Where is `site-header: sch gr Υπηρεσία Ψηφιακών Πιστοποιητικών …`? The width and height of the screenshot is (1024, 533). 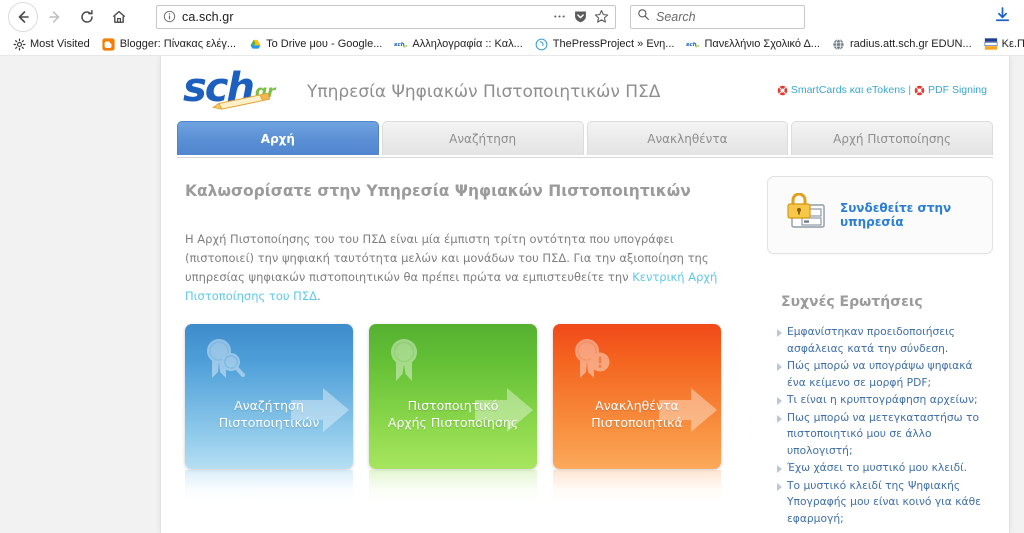 site-header: sch gr Υπηρεσία Ψηφιακών Πιστοποιητικών … is located at coordinates (585, 88).